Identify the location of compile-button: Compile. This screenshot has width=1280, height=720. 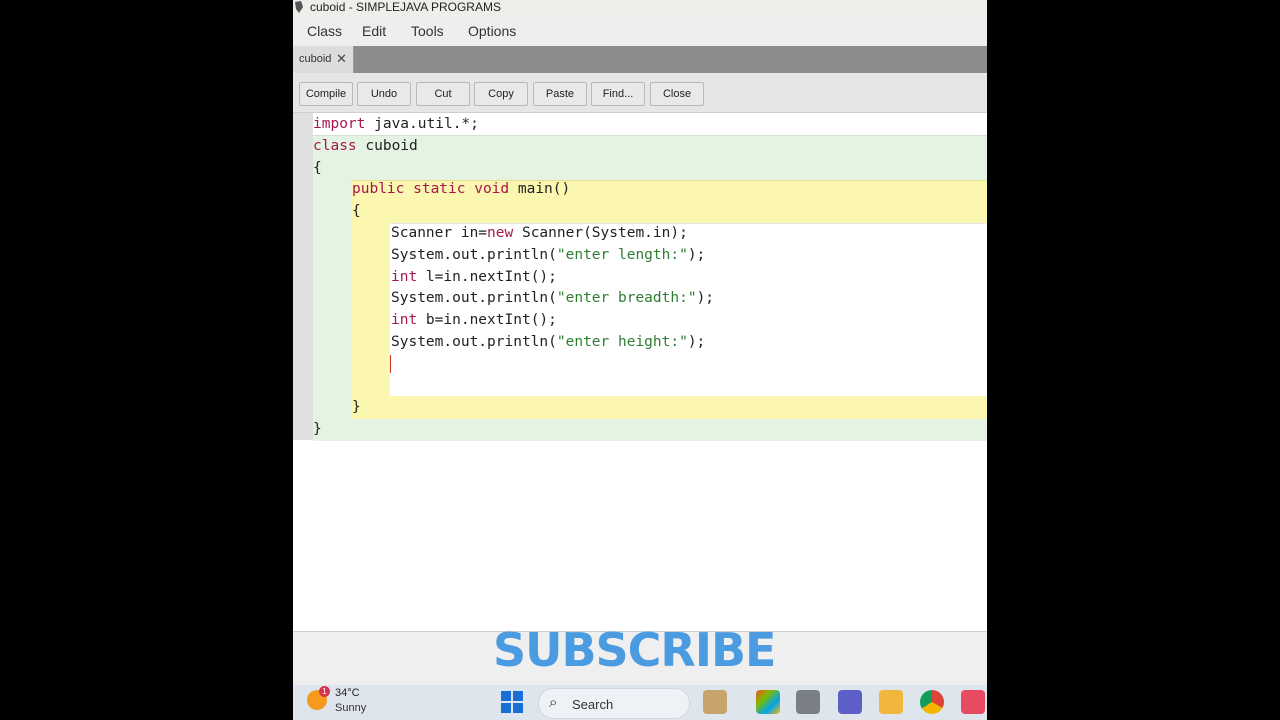
(326, 94).